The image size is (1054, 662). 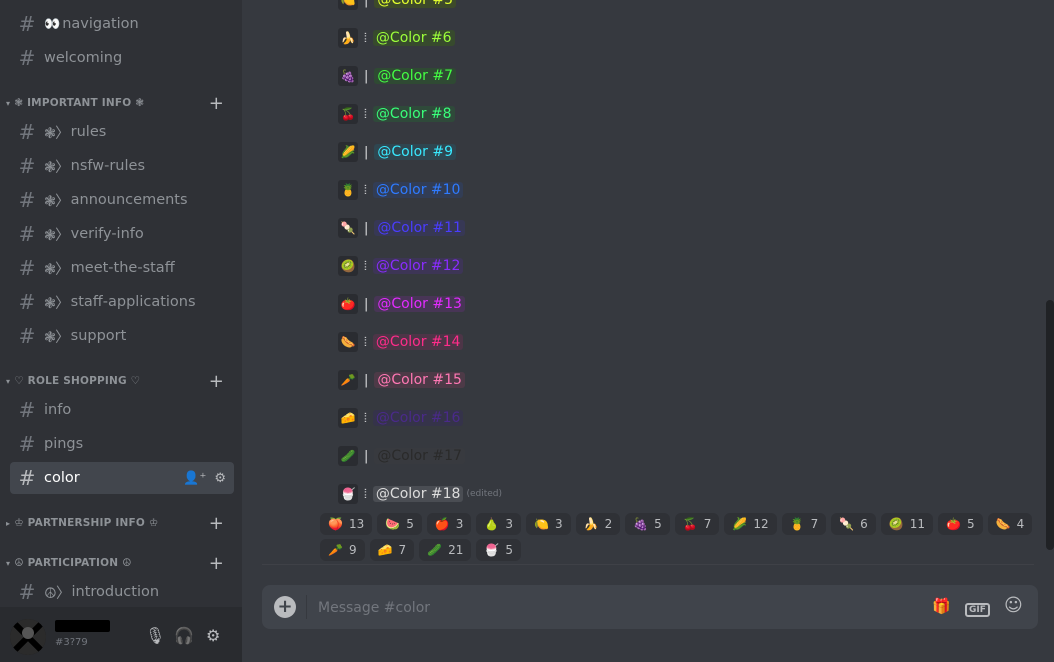 I want to click on role-row: 🌭 ⦙ @Color #14, so click(x=401, y=342).